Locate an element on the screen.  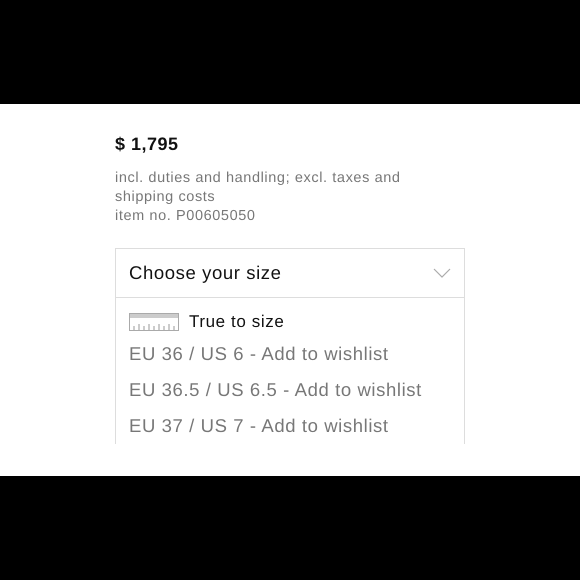
price: $ 1,795 is located at coordinates (147, 144).